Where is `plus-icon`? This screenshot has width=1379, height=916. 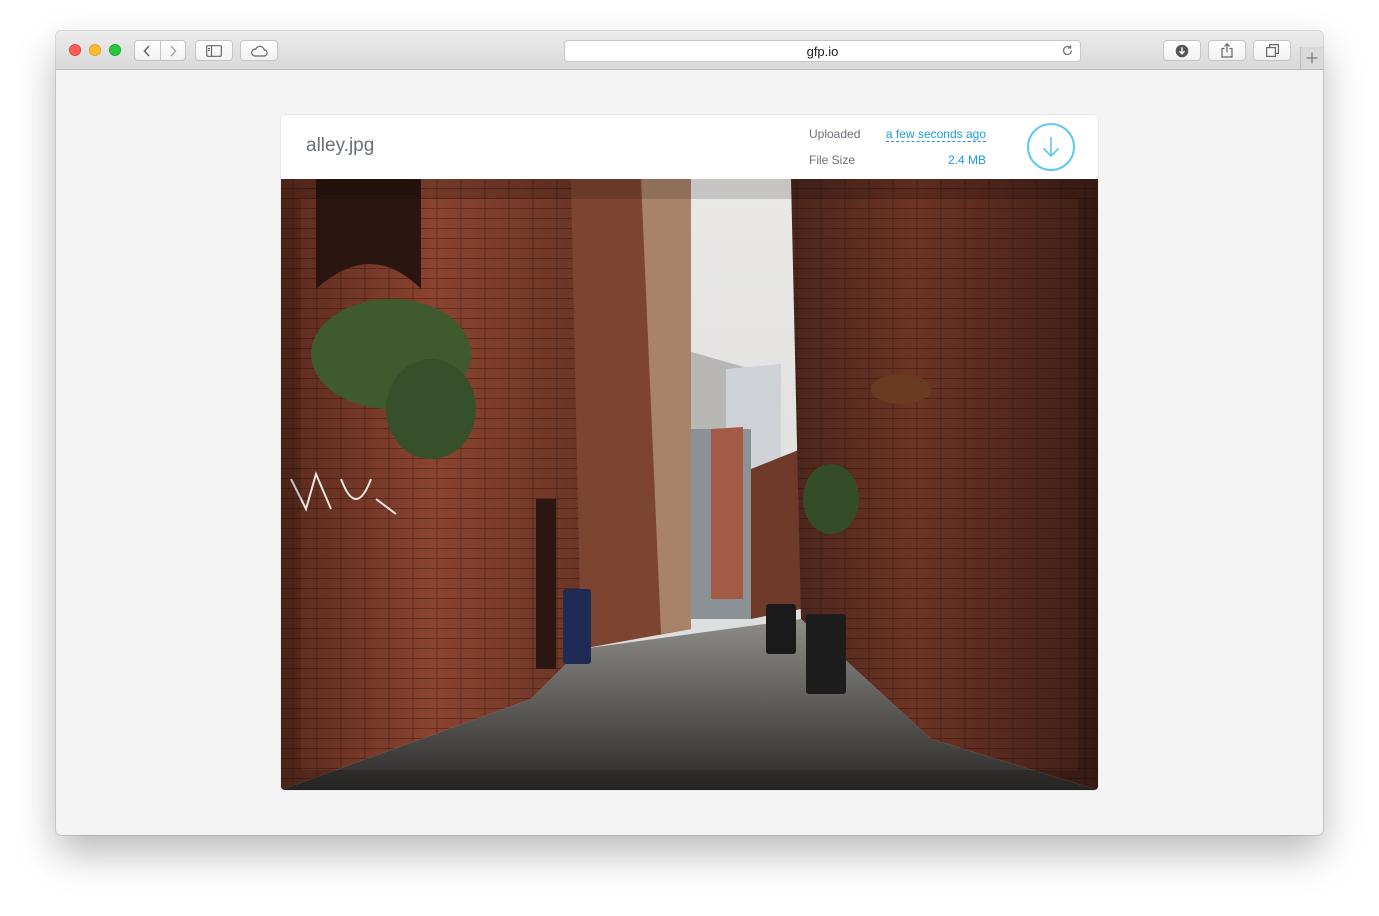 plus-icon is located at coordinates (1312, 58).